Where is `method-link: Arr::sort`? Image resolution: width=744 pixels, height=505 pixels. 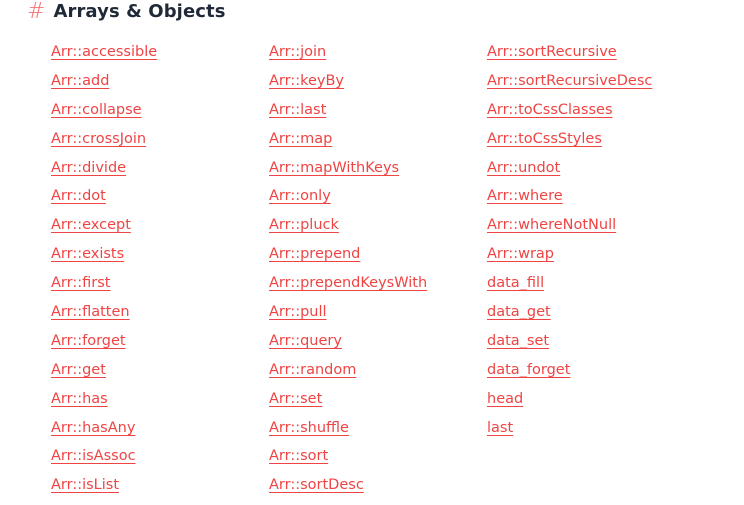
method-link: Arr::sort is located at coordinates (378, 459).